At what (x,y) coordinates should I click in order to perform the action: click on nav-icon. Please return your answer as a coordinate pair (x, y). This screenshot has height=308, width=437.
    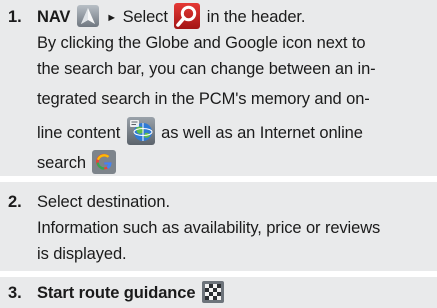
    Looking at the image, I should click on (87, 15).